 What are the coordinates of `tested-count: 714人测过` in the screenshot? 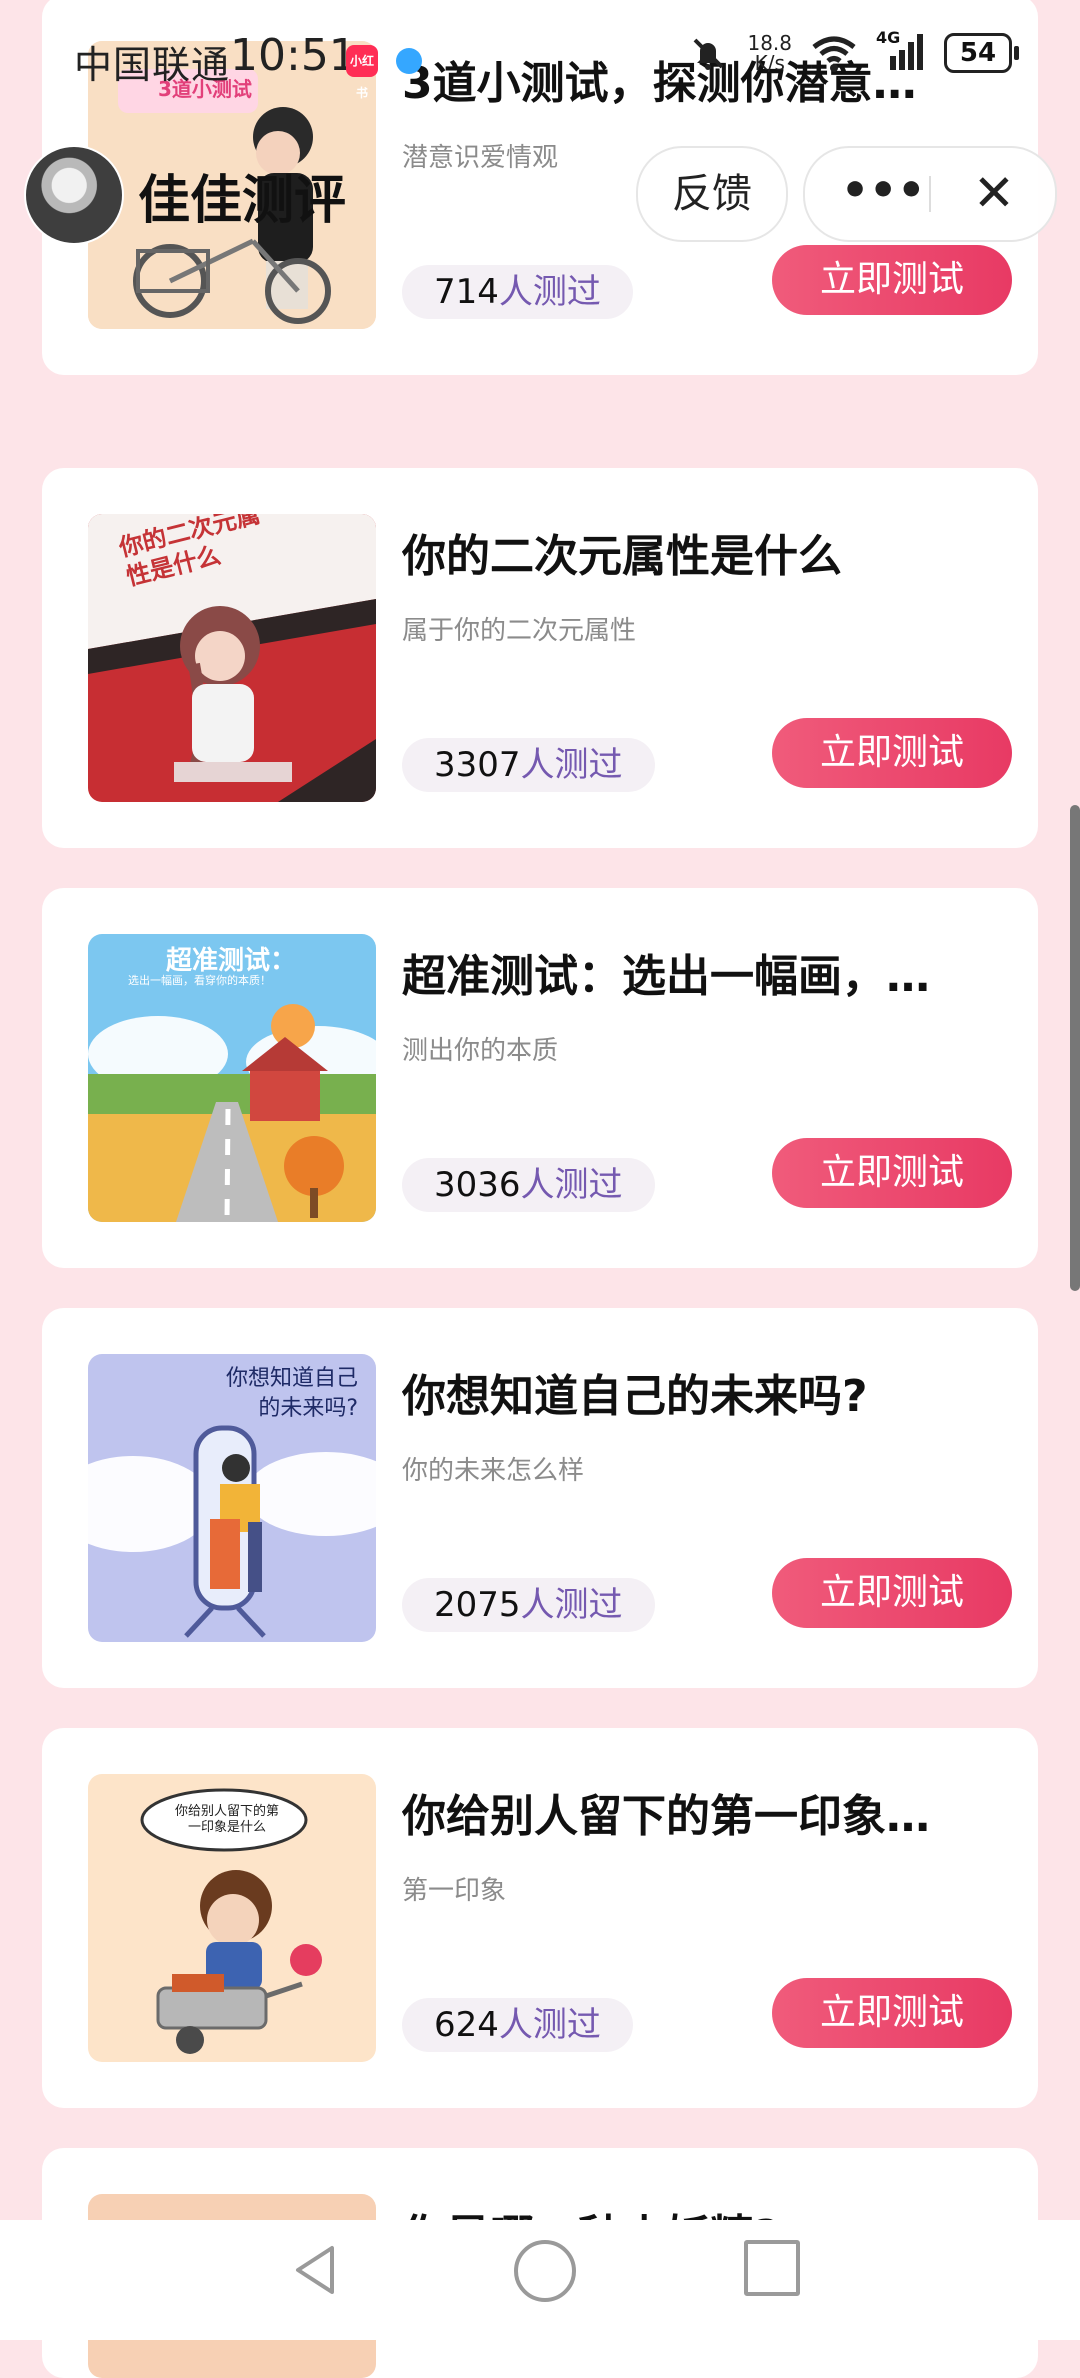 It's located at (517, 292).